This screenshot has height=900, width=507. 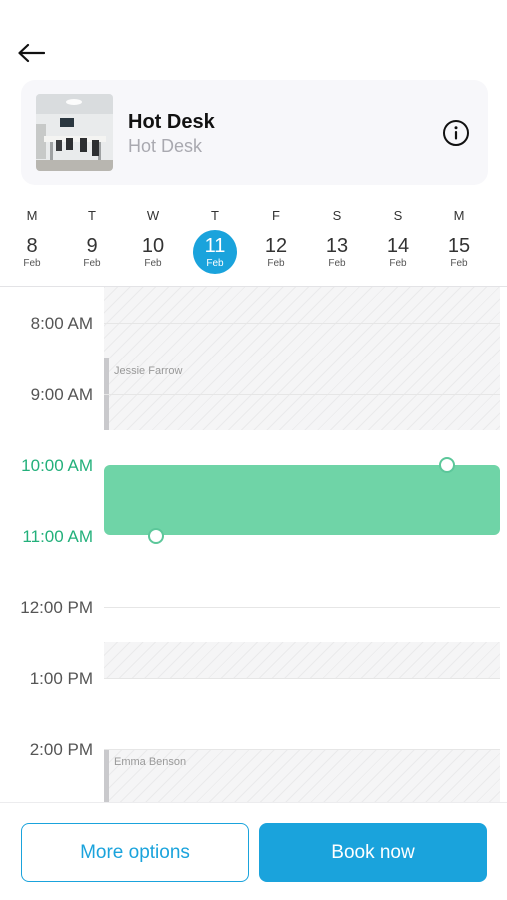 What do you see at coordinates (61, 749) in the screenshot?
I see `hour-label: 2:00 PM` at bounding box center [61, 749].